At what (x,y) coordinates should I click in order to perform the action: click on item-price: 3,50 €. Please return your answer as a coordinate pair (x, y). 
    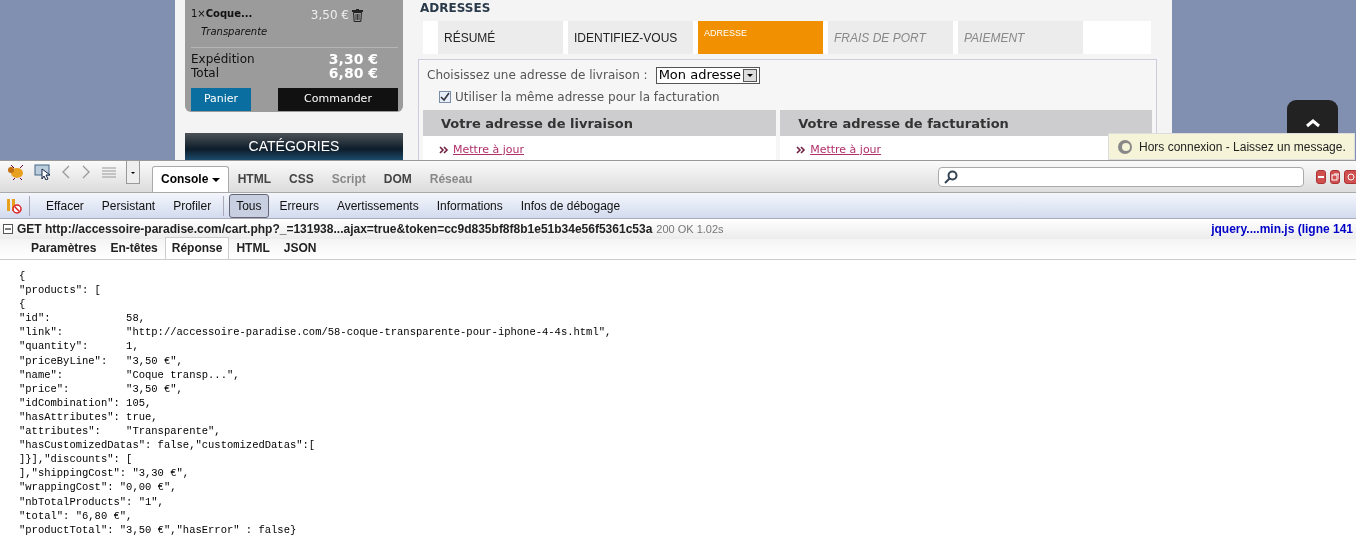
    Looking at the image, I should click on (329, 15).